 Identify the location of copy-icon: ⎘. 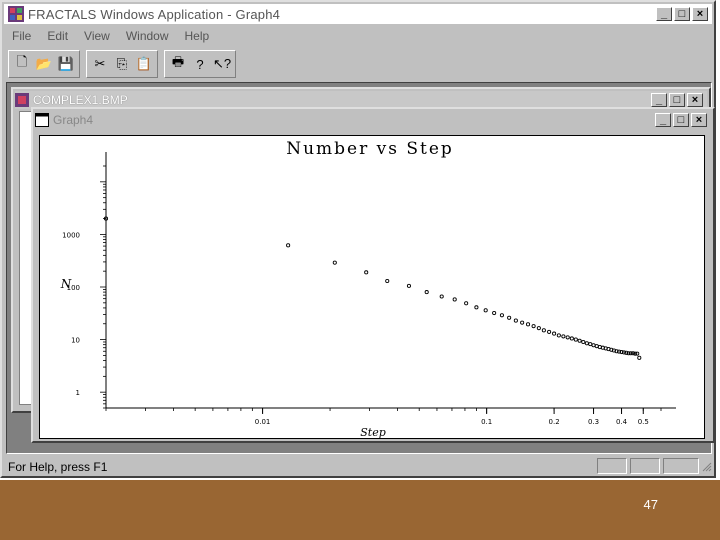
(122, 64).